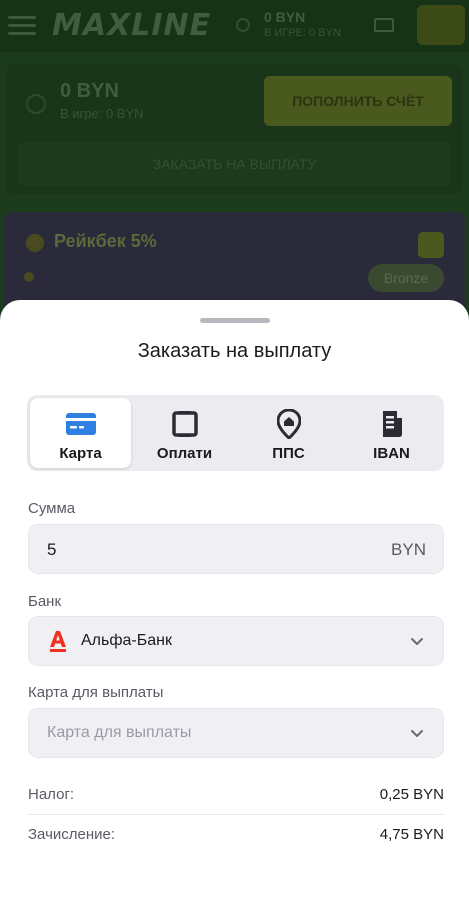 The image size is (469, 898). Describe the element at coordinates (411, 834) in the screenshot. I see `credit-value: 4,75 BYN` at that location.